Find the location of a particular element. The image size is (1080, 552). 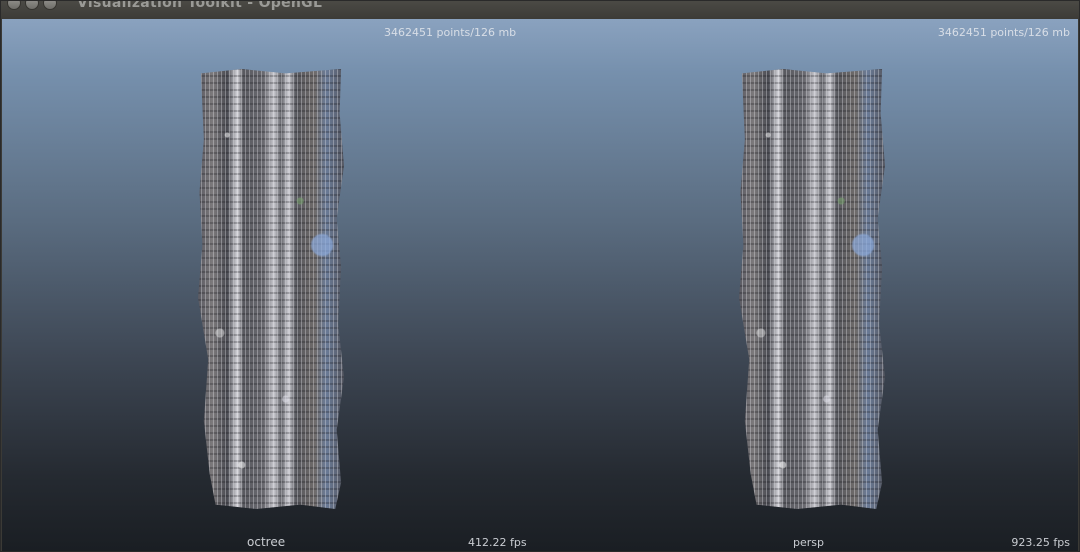

close-icon is located at coordinates (14, 5).